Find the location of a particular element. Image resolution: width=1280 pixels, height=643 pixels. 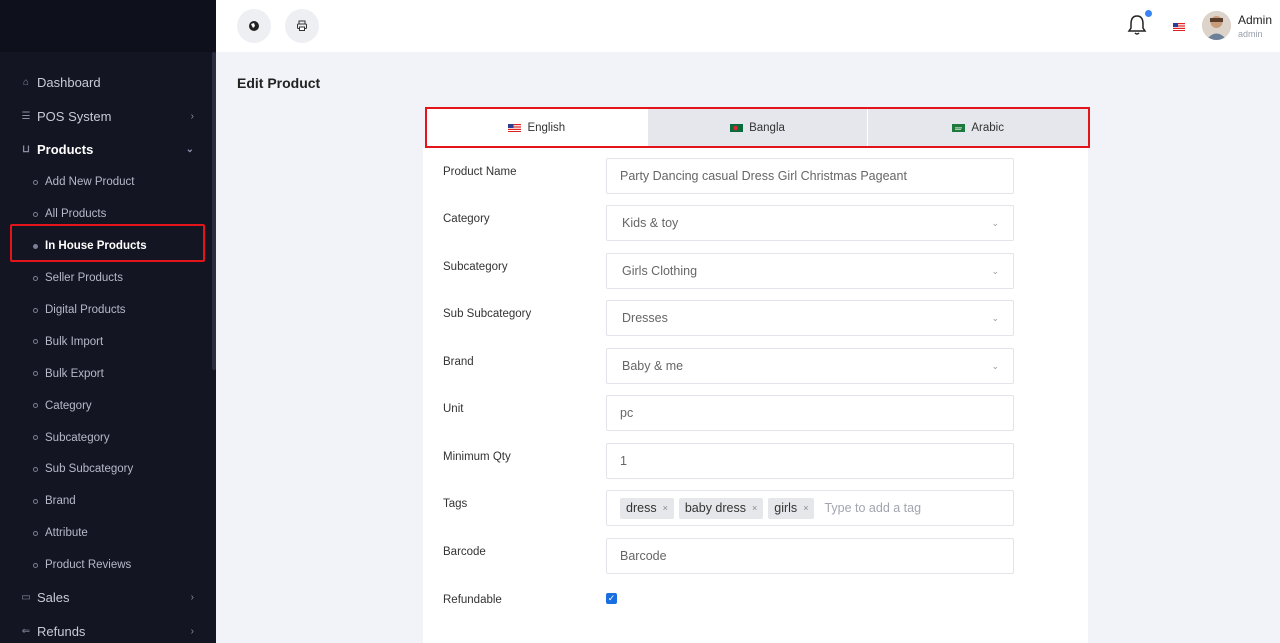

sub-subcategory-value: Dresses is located at coordinates (645, 318).